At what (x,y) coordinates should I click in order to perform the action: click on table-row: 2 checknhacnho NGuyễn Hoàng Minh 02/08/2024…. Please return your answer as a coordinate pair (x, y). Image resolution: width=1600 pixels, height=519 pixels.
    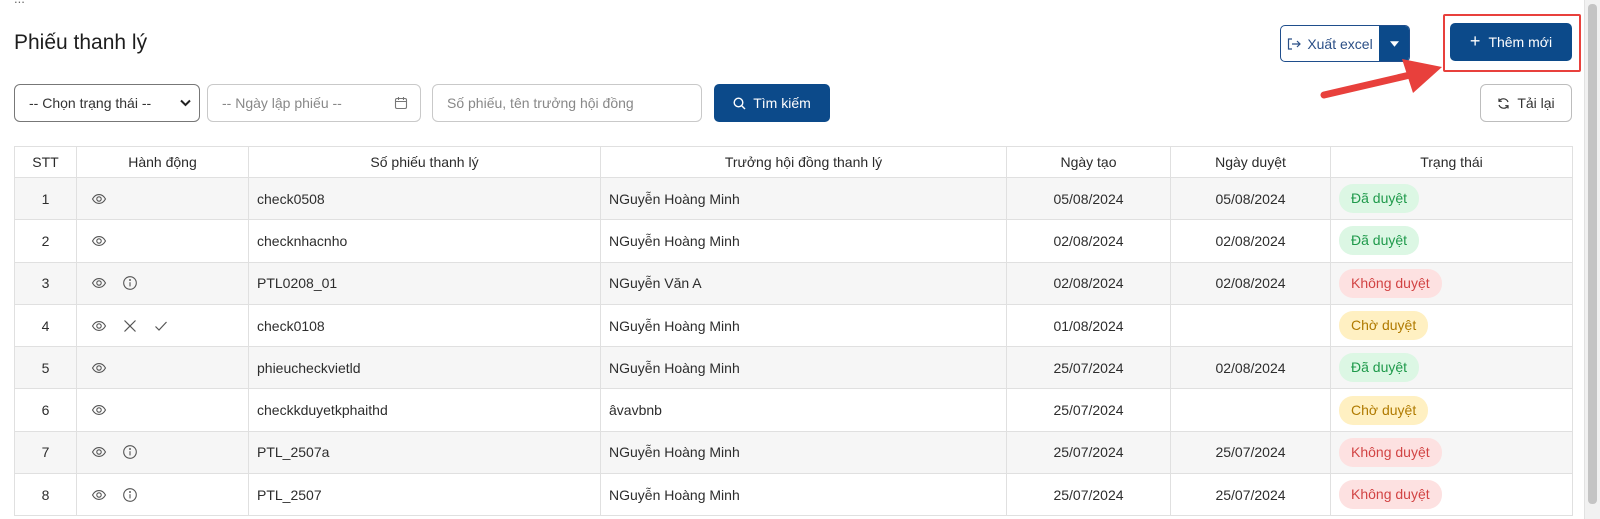
    Looking at the image, I should click on (793, 241).